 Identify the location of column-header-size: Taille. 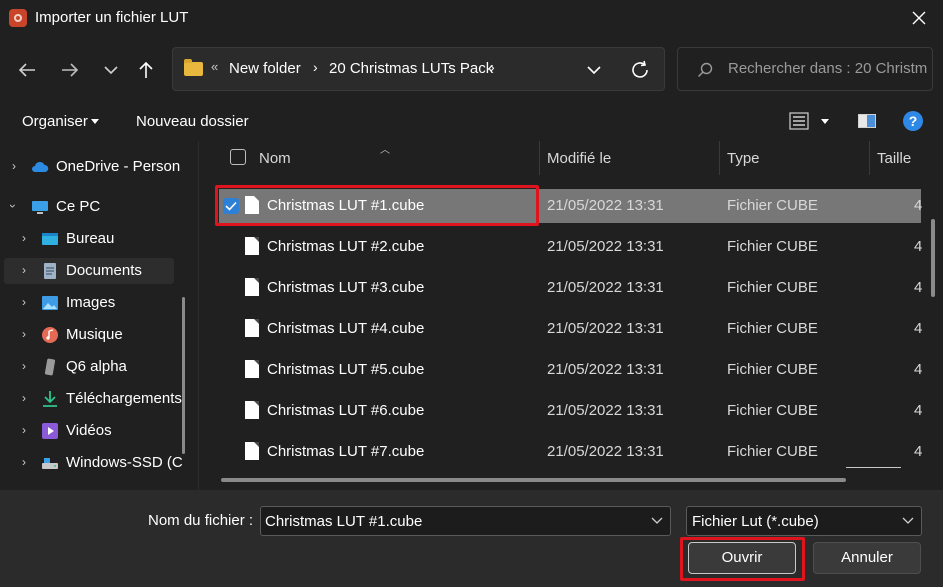
(906, 158).